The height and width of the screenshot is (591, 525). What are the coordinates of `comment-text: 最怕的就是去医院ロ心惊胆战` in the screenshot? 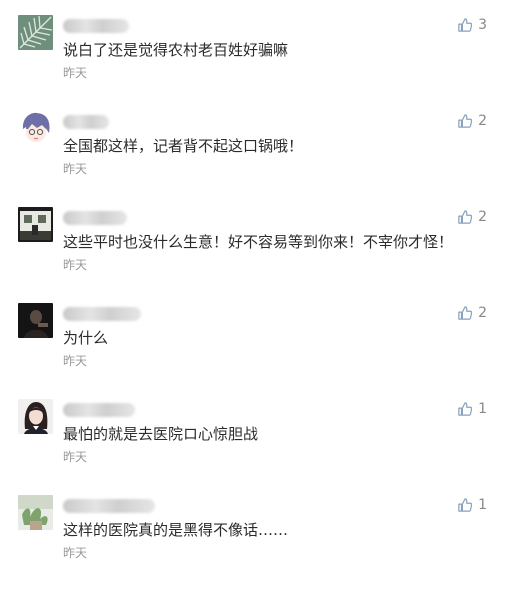 It's located at (161, 434).